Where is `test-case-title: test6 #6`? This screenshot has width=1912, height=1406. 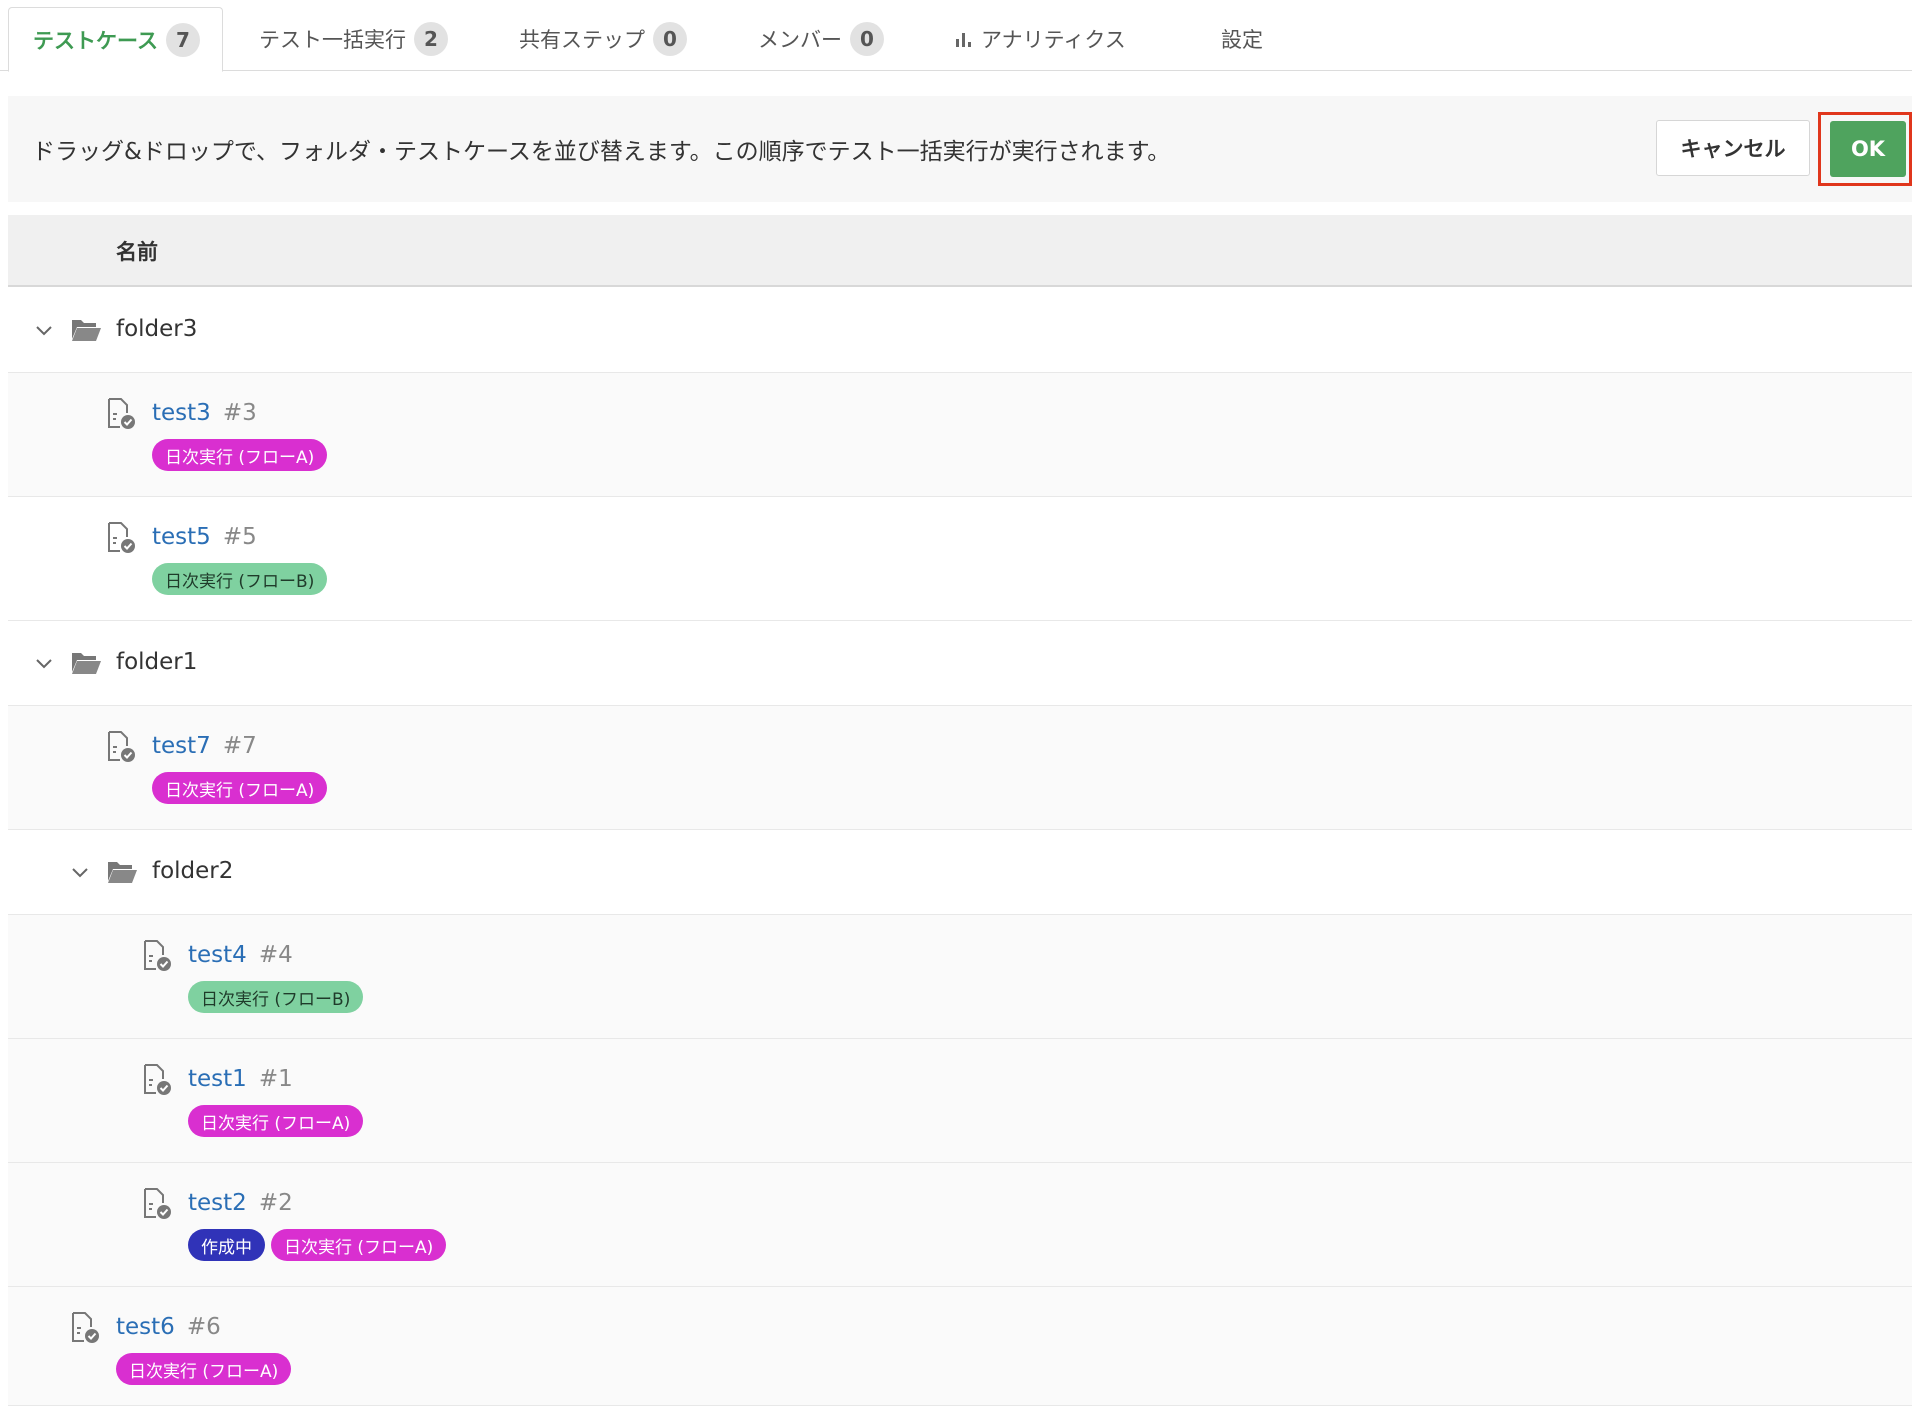
test-case-title: test6 #6 is located at coordinates (168, 1327).